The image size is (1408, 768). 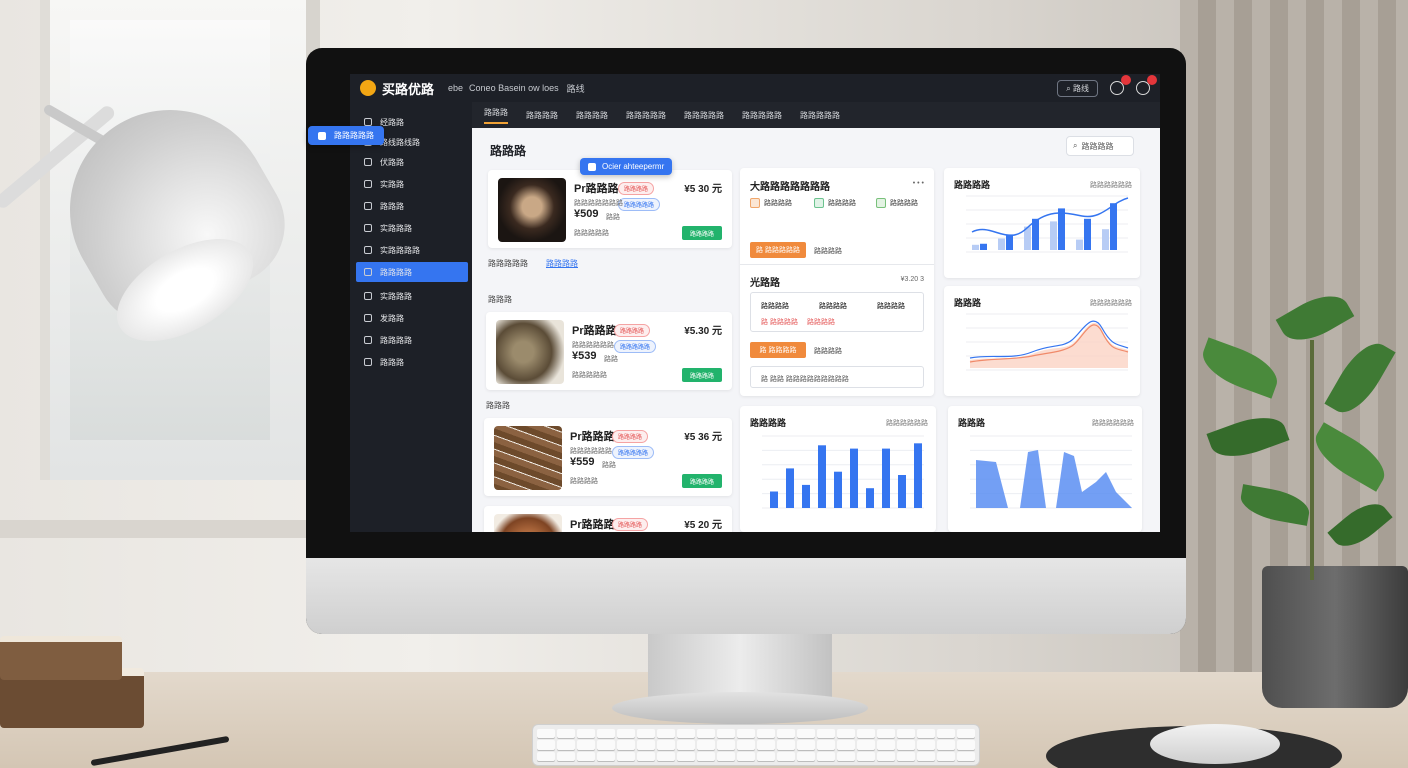 I want to click on sidebar-item: 发路路, so click(x=412, y=318).